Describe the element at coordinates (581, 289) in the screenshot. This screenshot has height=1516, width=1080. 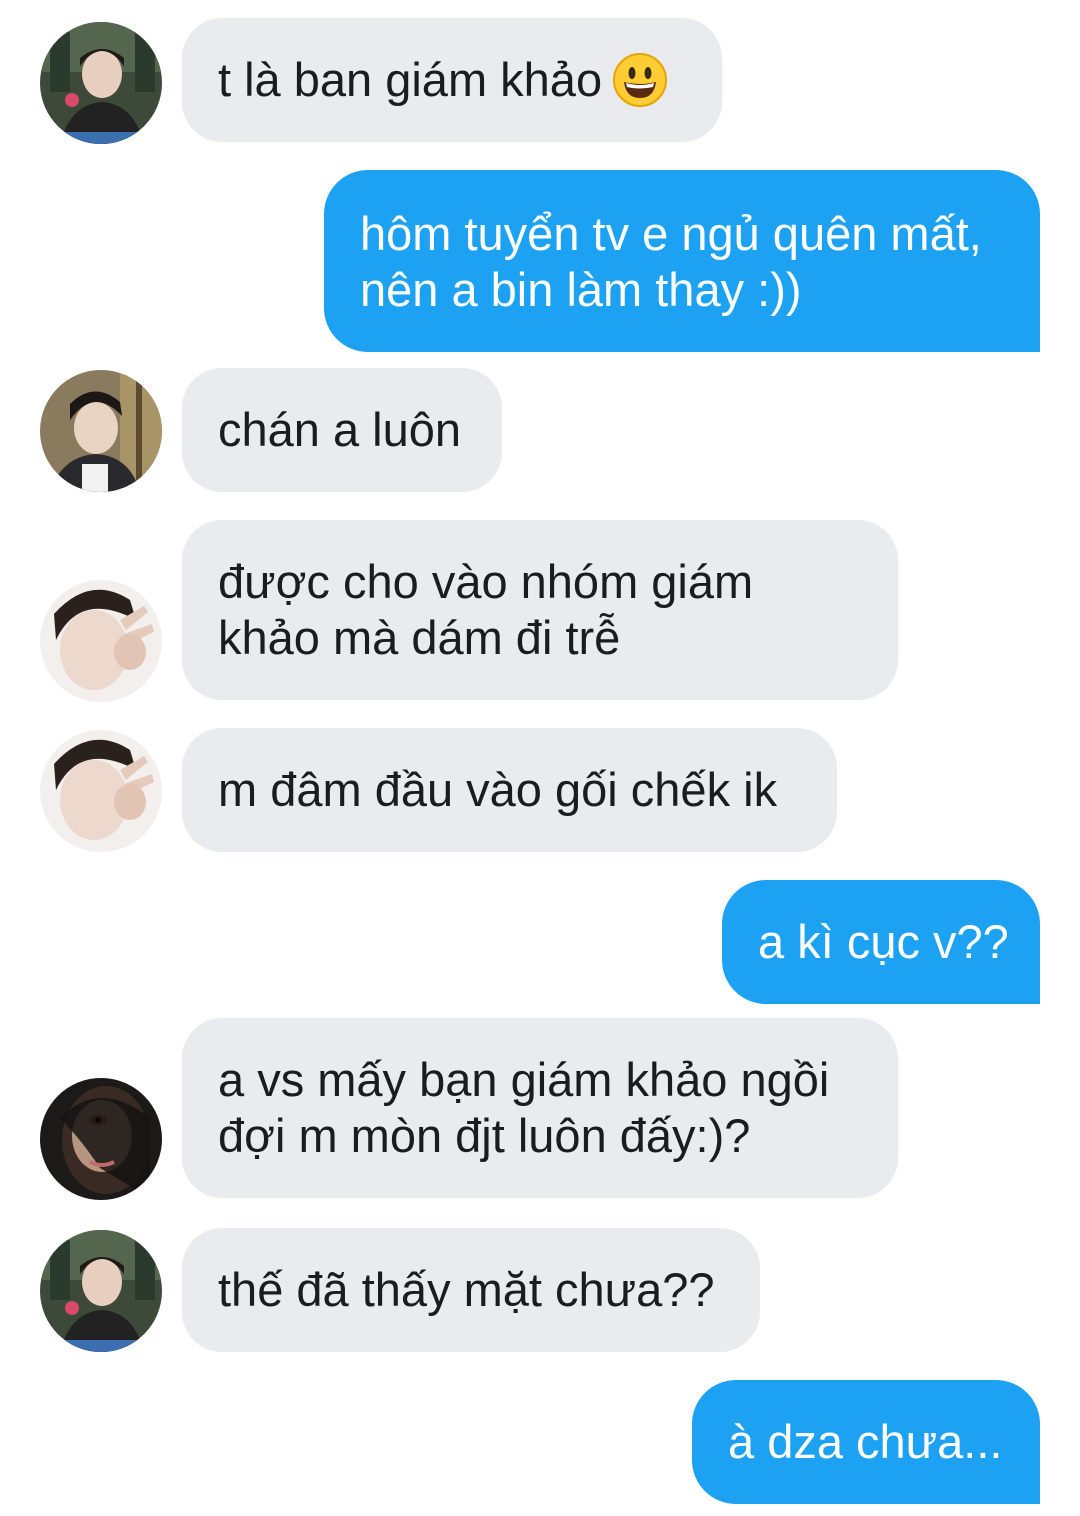
I see `message-text-line: nên a bin làm thay :))` at that location.